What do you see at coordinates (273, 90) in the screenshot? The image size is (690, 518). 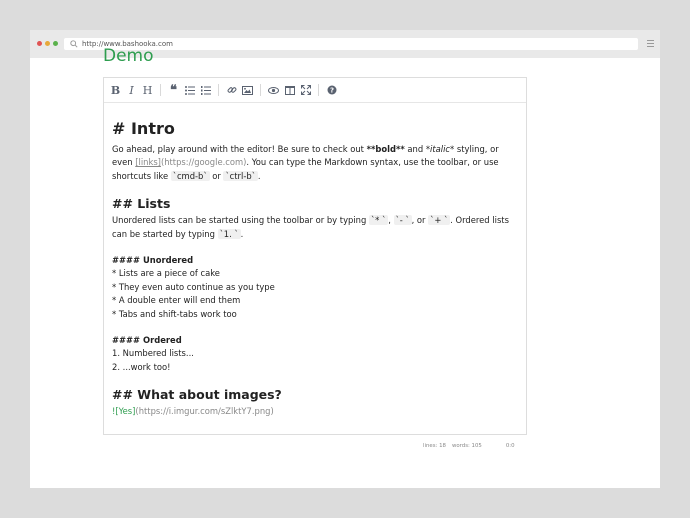 I see `preview-icon` at bounding box center [273, 90].